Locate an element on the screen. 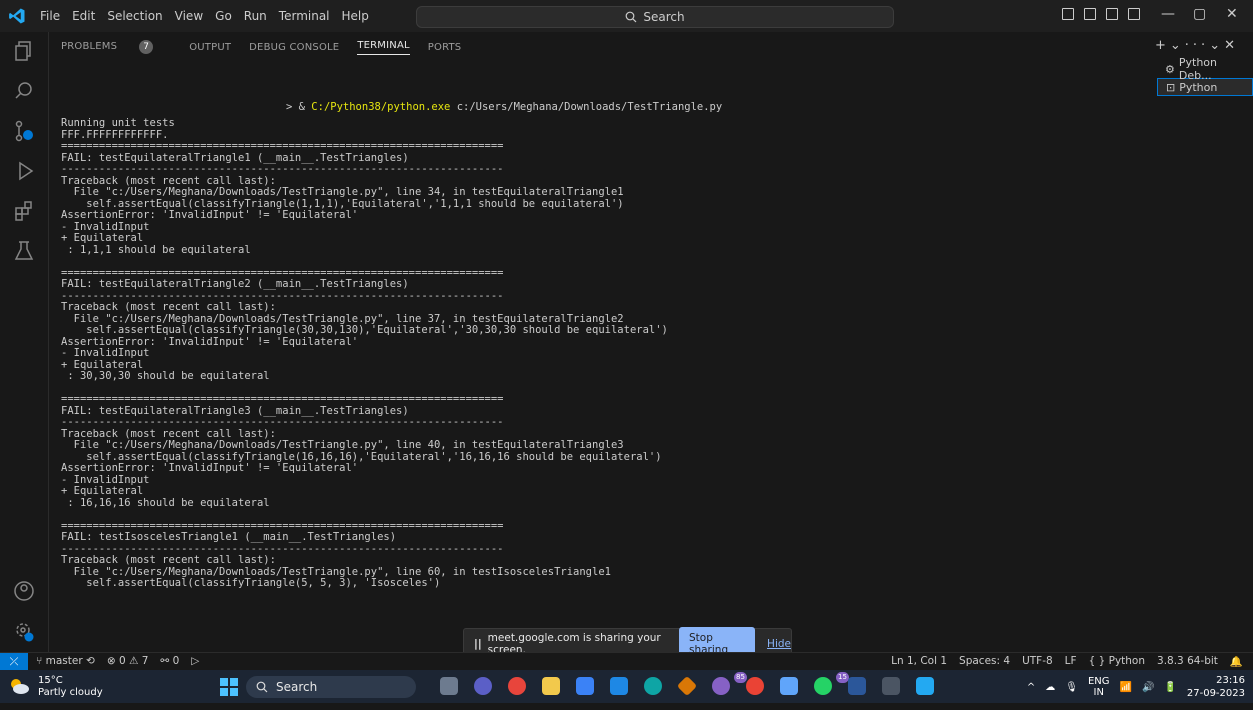 The image size is (1253, 710). new-terminal-icon: + is located at coordinates (1162, 45).